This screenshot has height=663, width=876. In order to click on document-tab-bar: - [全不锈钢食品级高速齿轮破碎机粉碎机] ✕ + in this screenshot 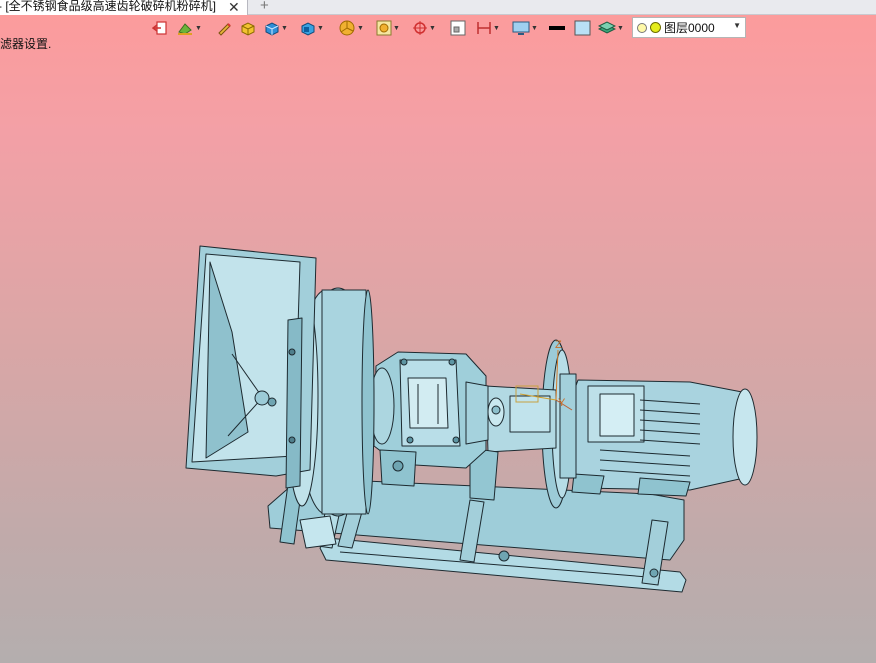, I will do `click(438, 7)`.